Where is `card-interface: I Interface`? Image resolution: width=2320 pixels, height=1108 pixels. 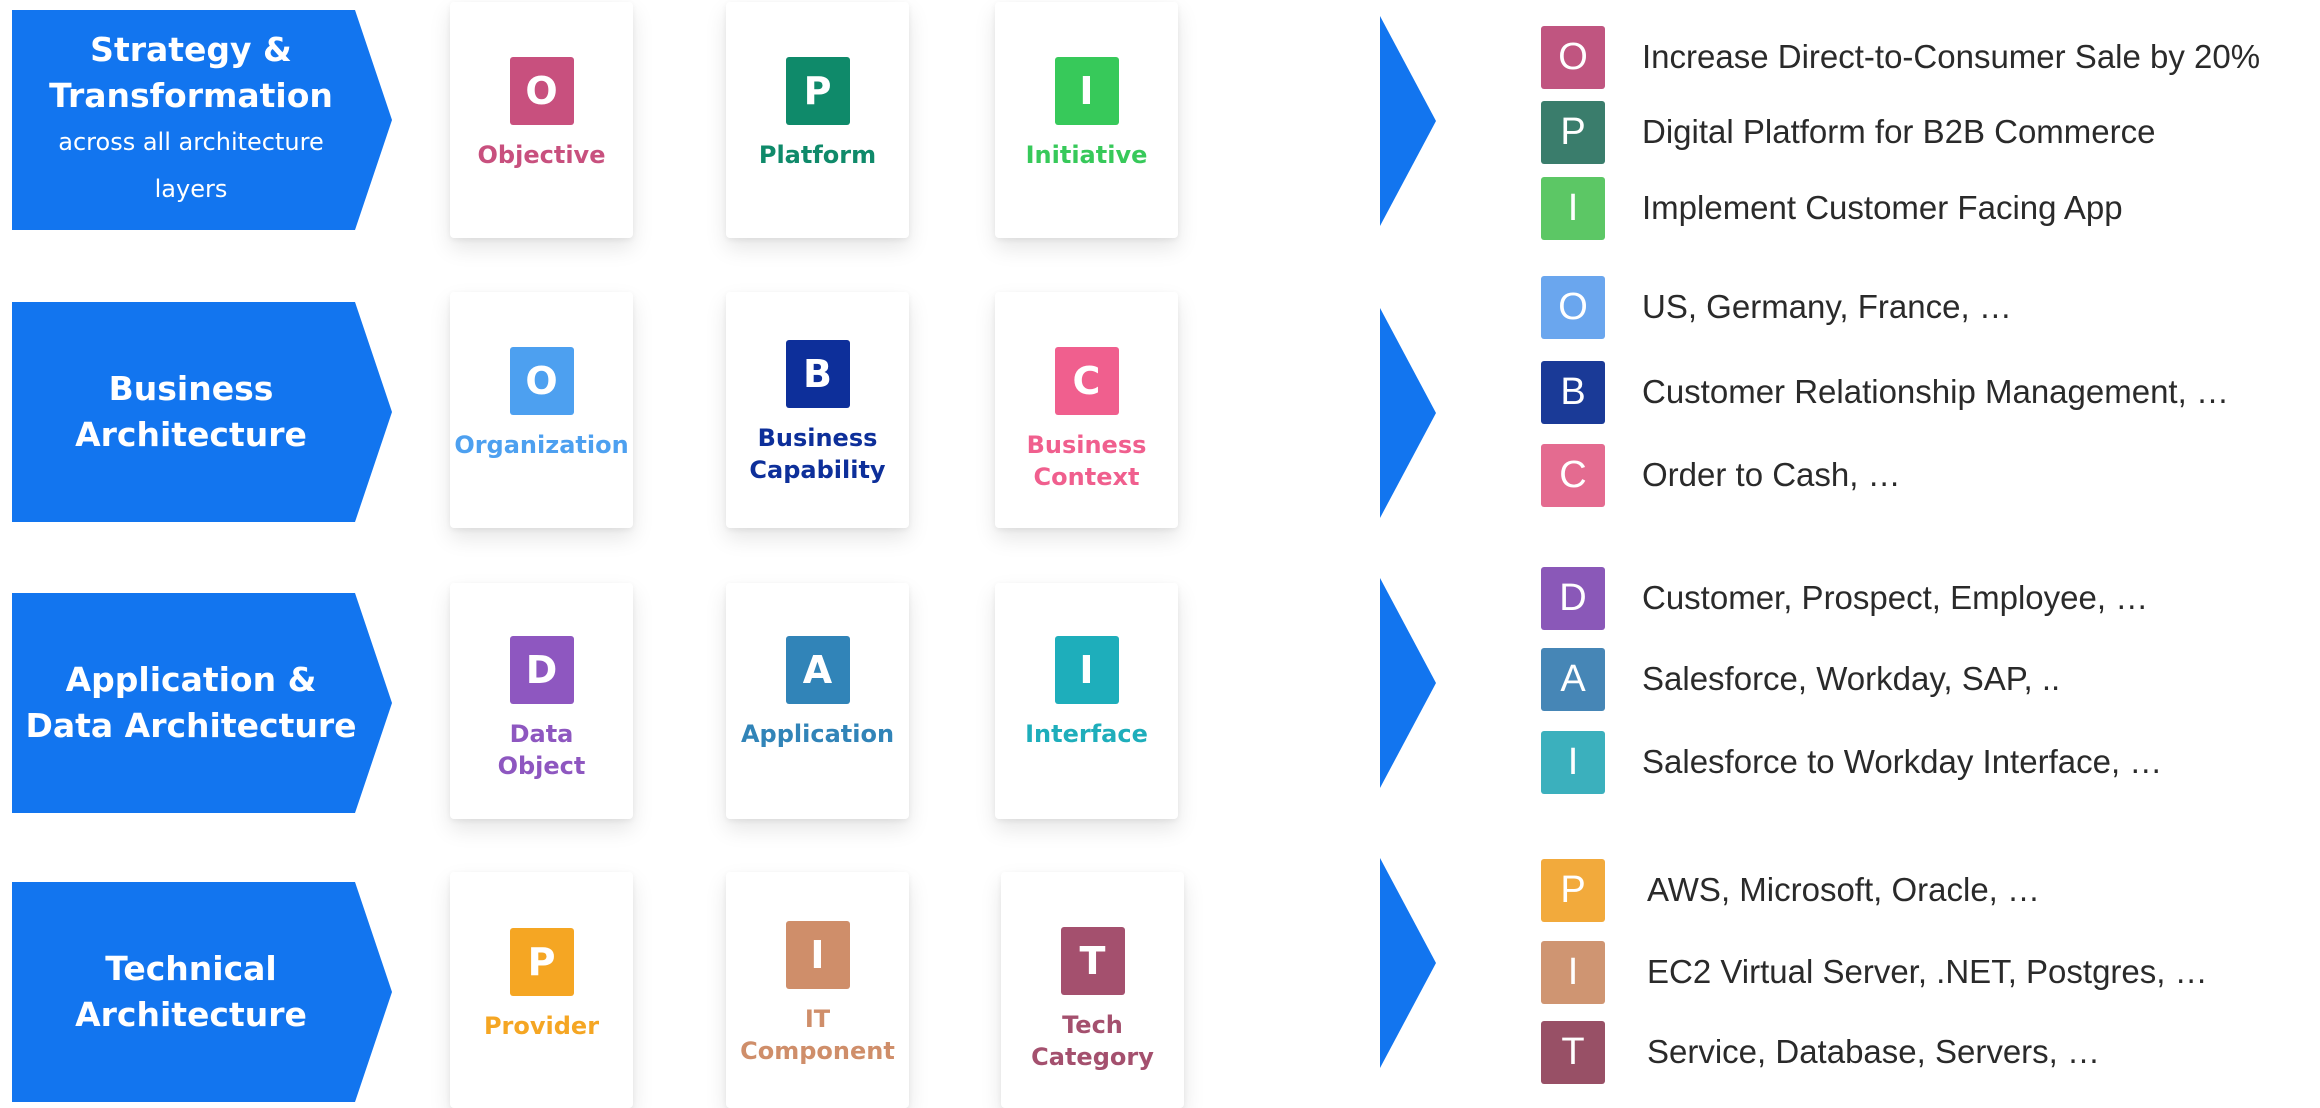 card-interface: I Interface is located at coordinates (1086, 701).